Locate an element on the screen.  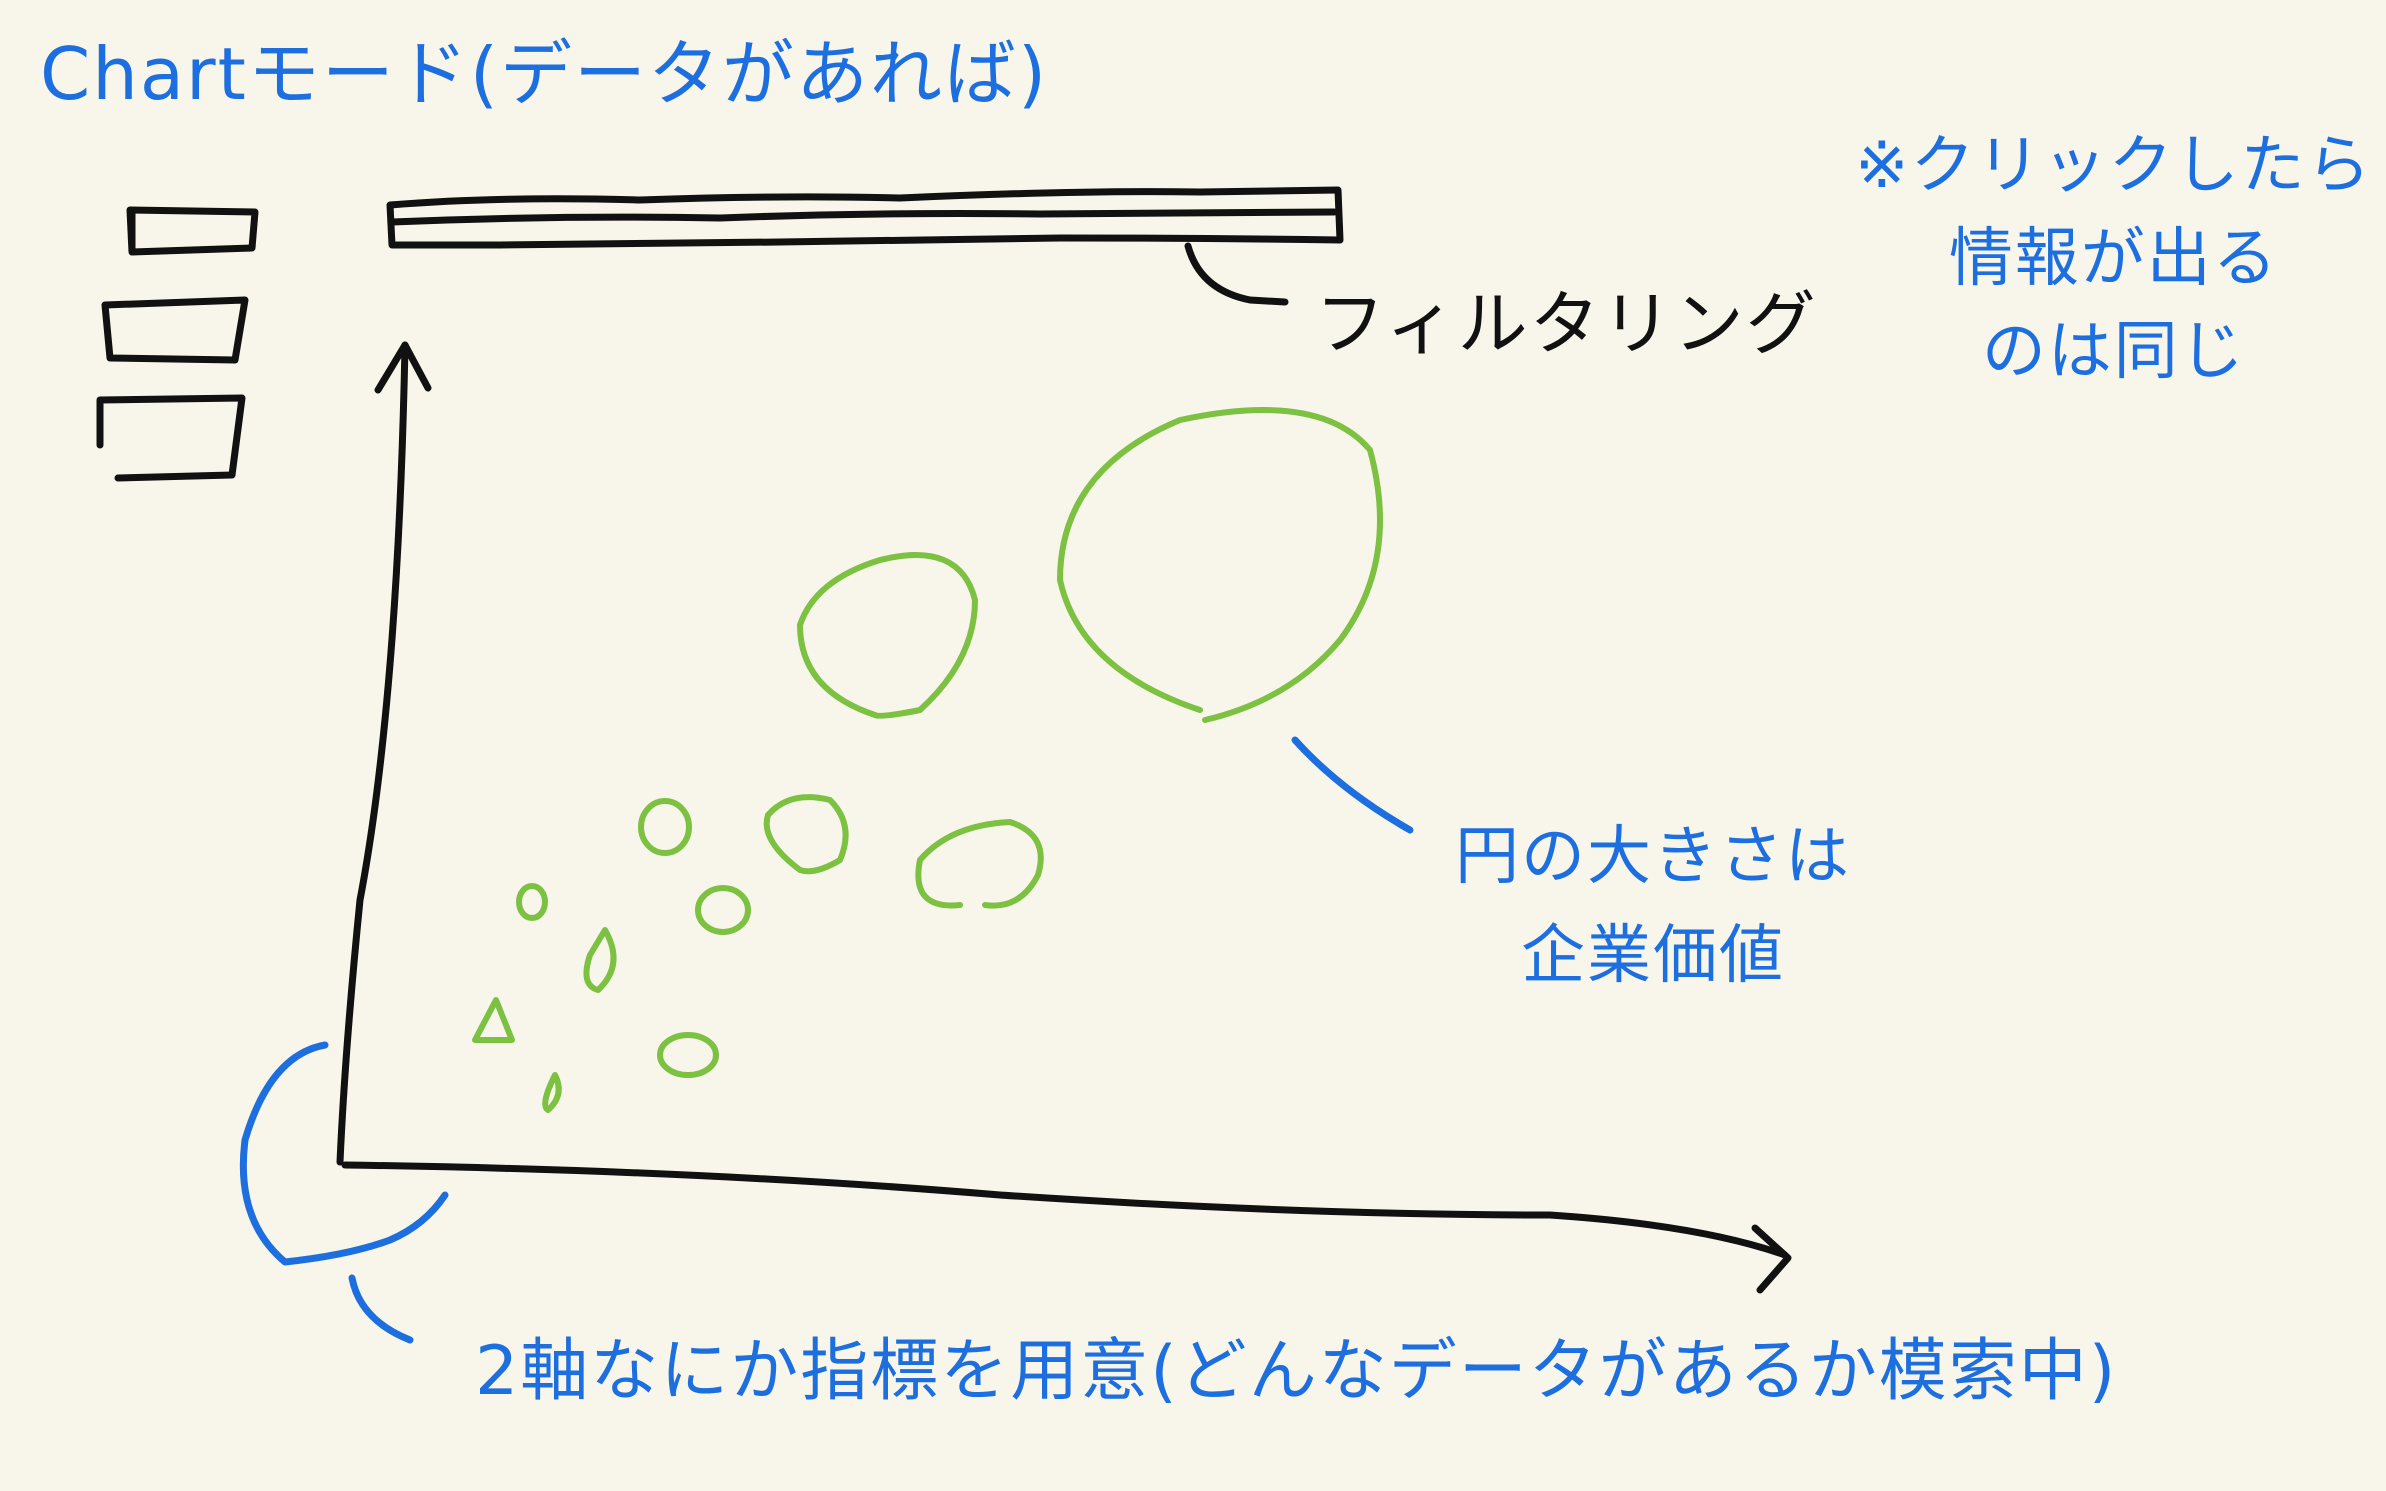
axis-note: 2軸なにか指標を用意(どんなデータがあるか模索中) is located at coordinates (1296, 1371).